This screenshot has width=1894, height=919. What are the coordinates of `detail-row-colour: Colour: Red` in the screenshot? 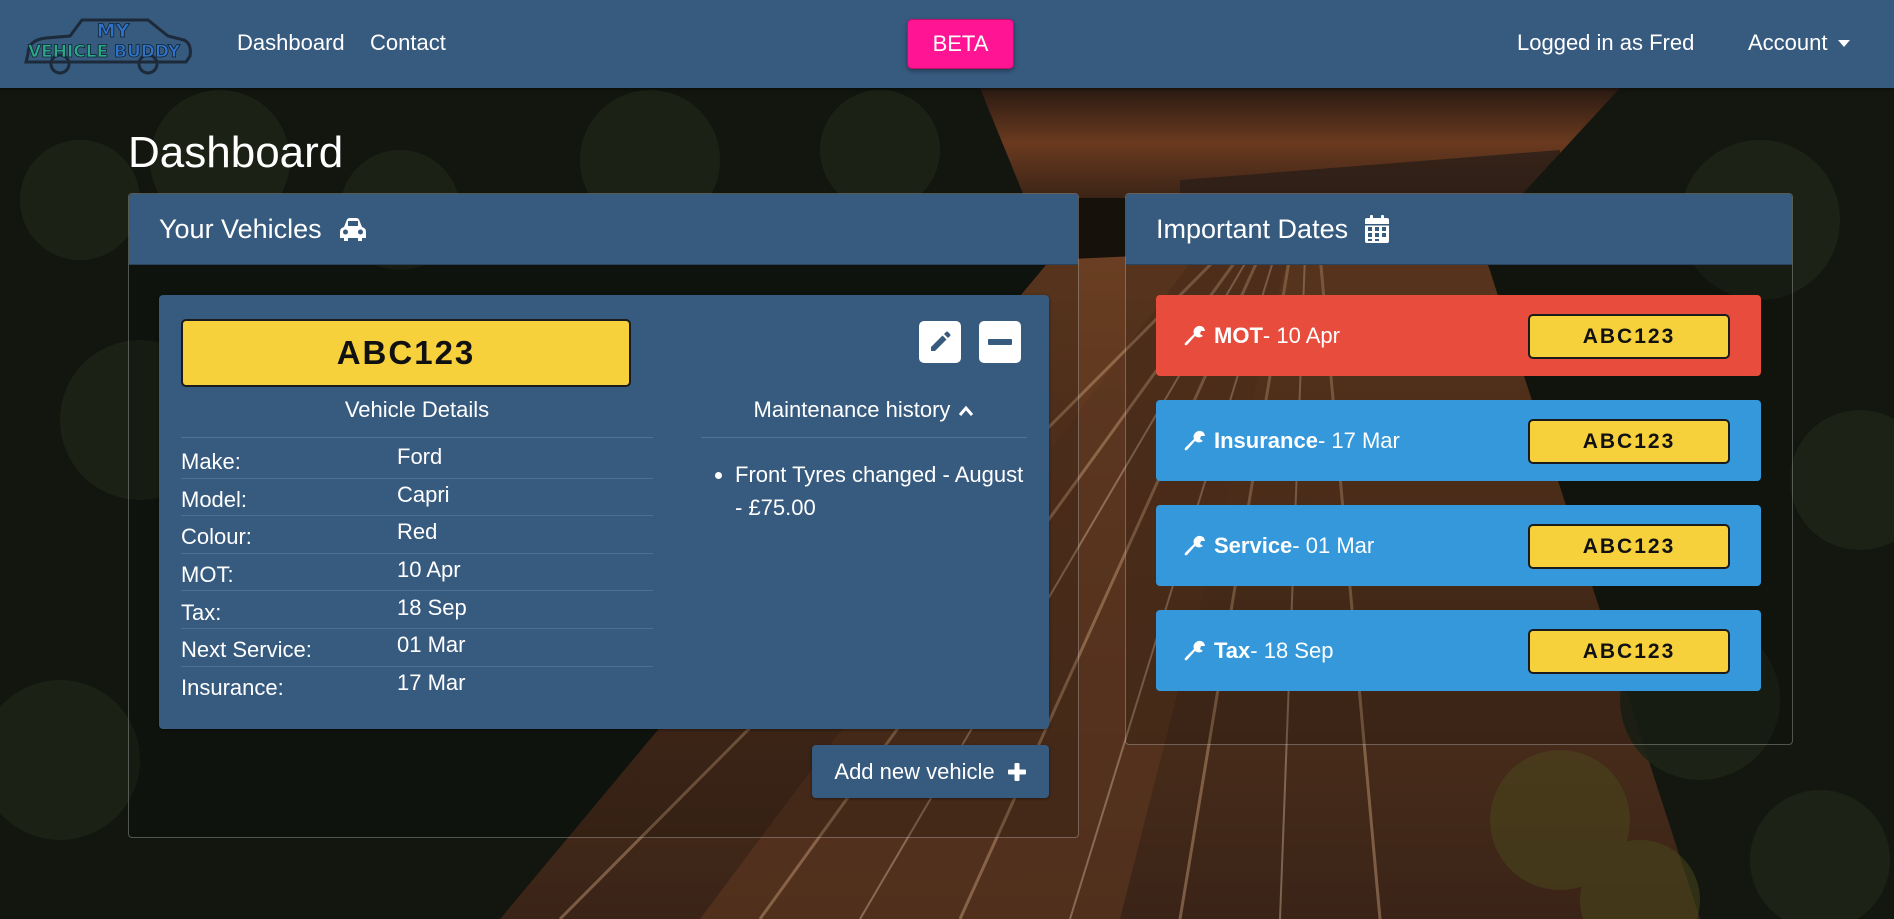 It's located at (417, 535).